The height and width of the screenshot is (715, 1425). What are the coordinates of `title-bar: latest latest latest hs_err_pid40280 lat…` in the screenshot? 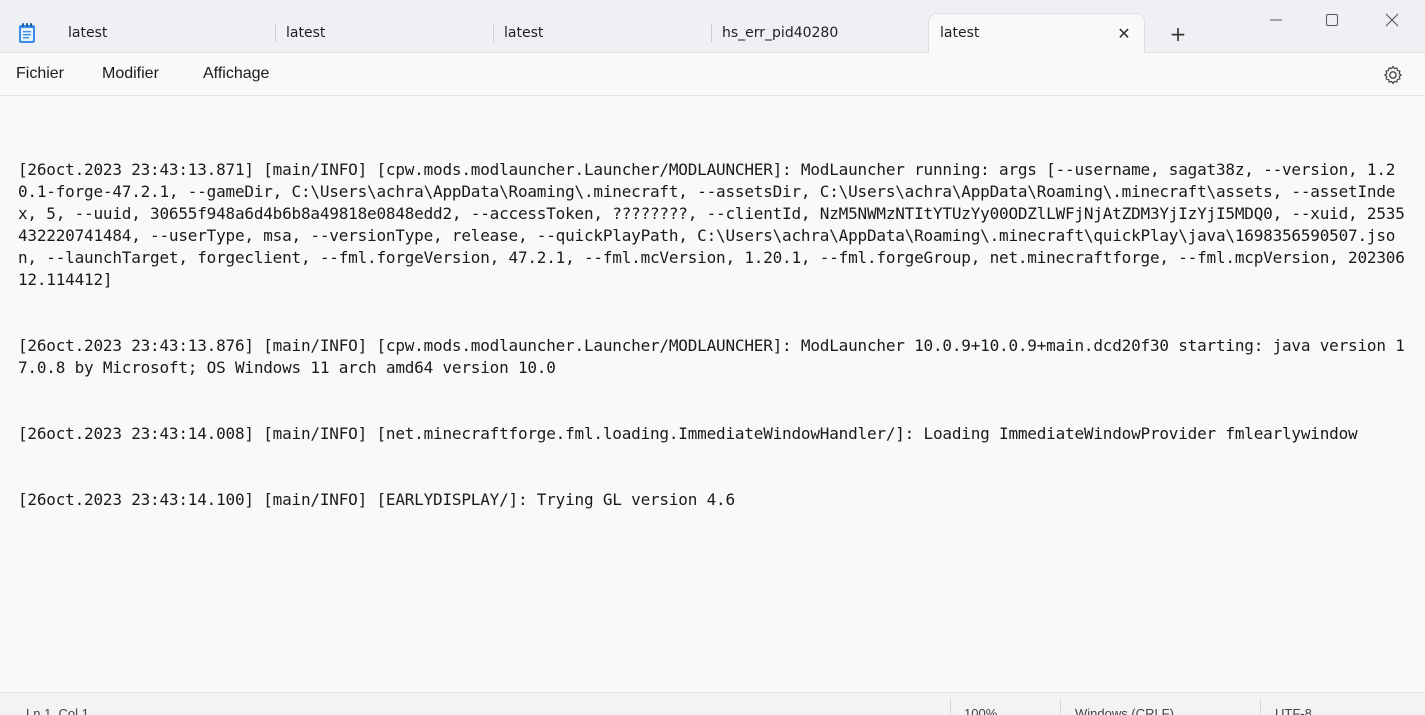 It's located at (712, 26).